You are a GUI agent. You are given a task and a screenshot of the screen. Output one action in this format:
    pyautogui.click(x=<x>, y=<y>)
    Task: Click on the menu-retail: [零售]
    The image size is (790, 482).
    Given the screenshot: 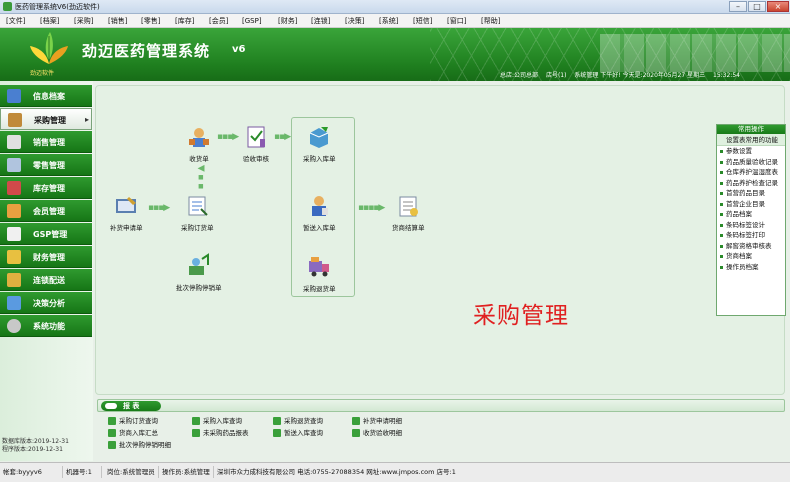 What is the action you would take?
    pyautogui.click(x=150, y=21)
    